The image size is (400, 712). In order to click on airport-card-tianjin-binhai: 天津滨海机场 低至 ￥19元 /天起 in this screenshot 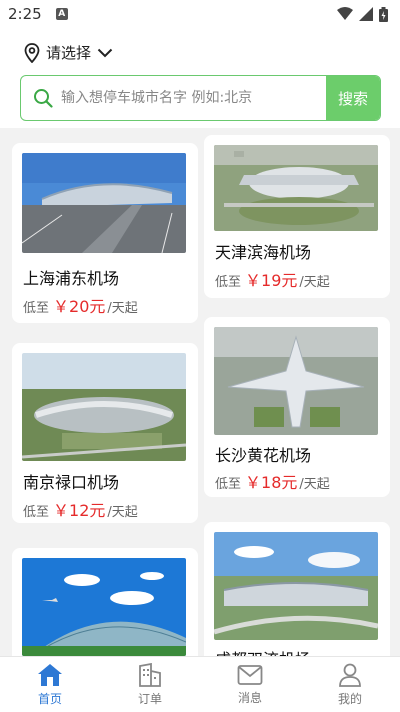, I will do `click(297, 216)`.